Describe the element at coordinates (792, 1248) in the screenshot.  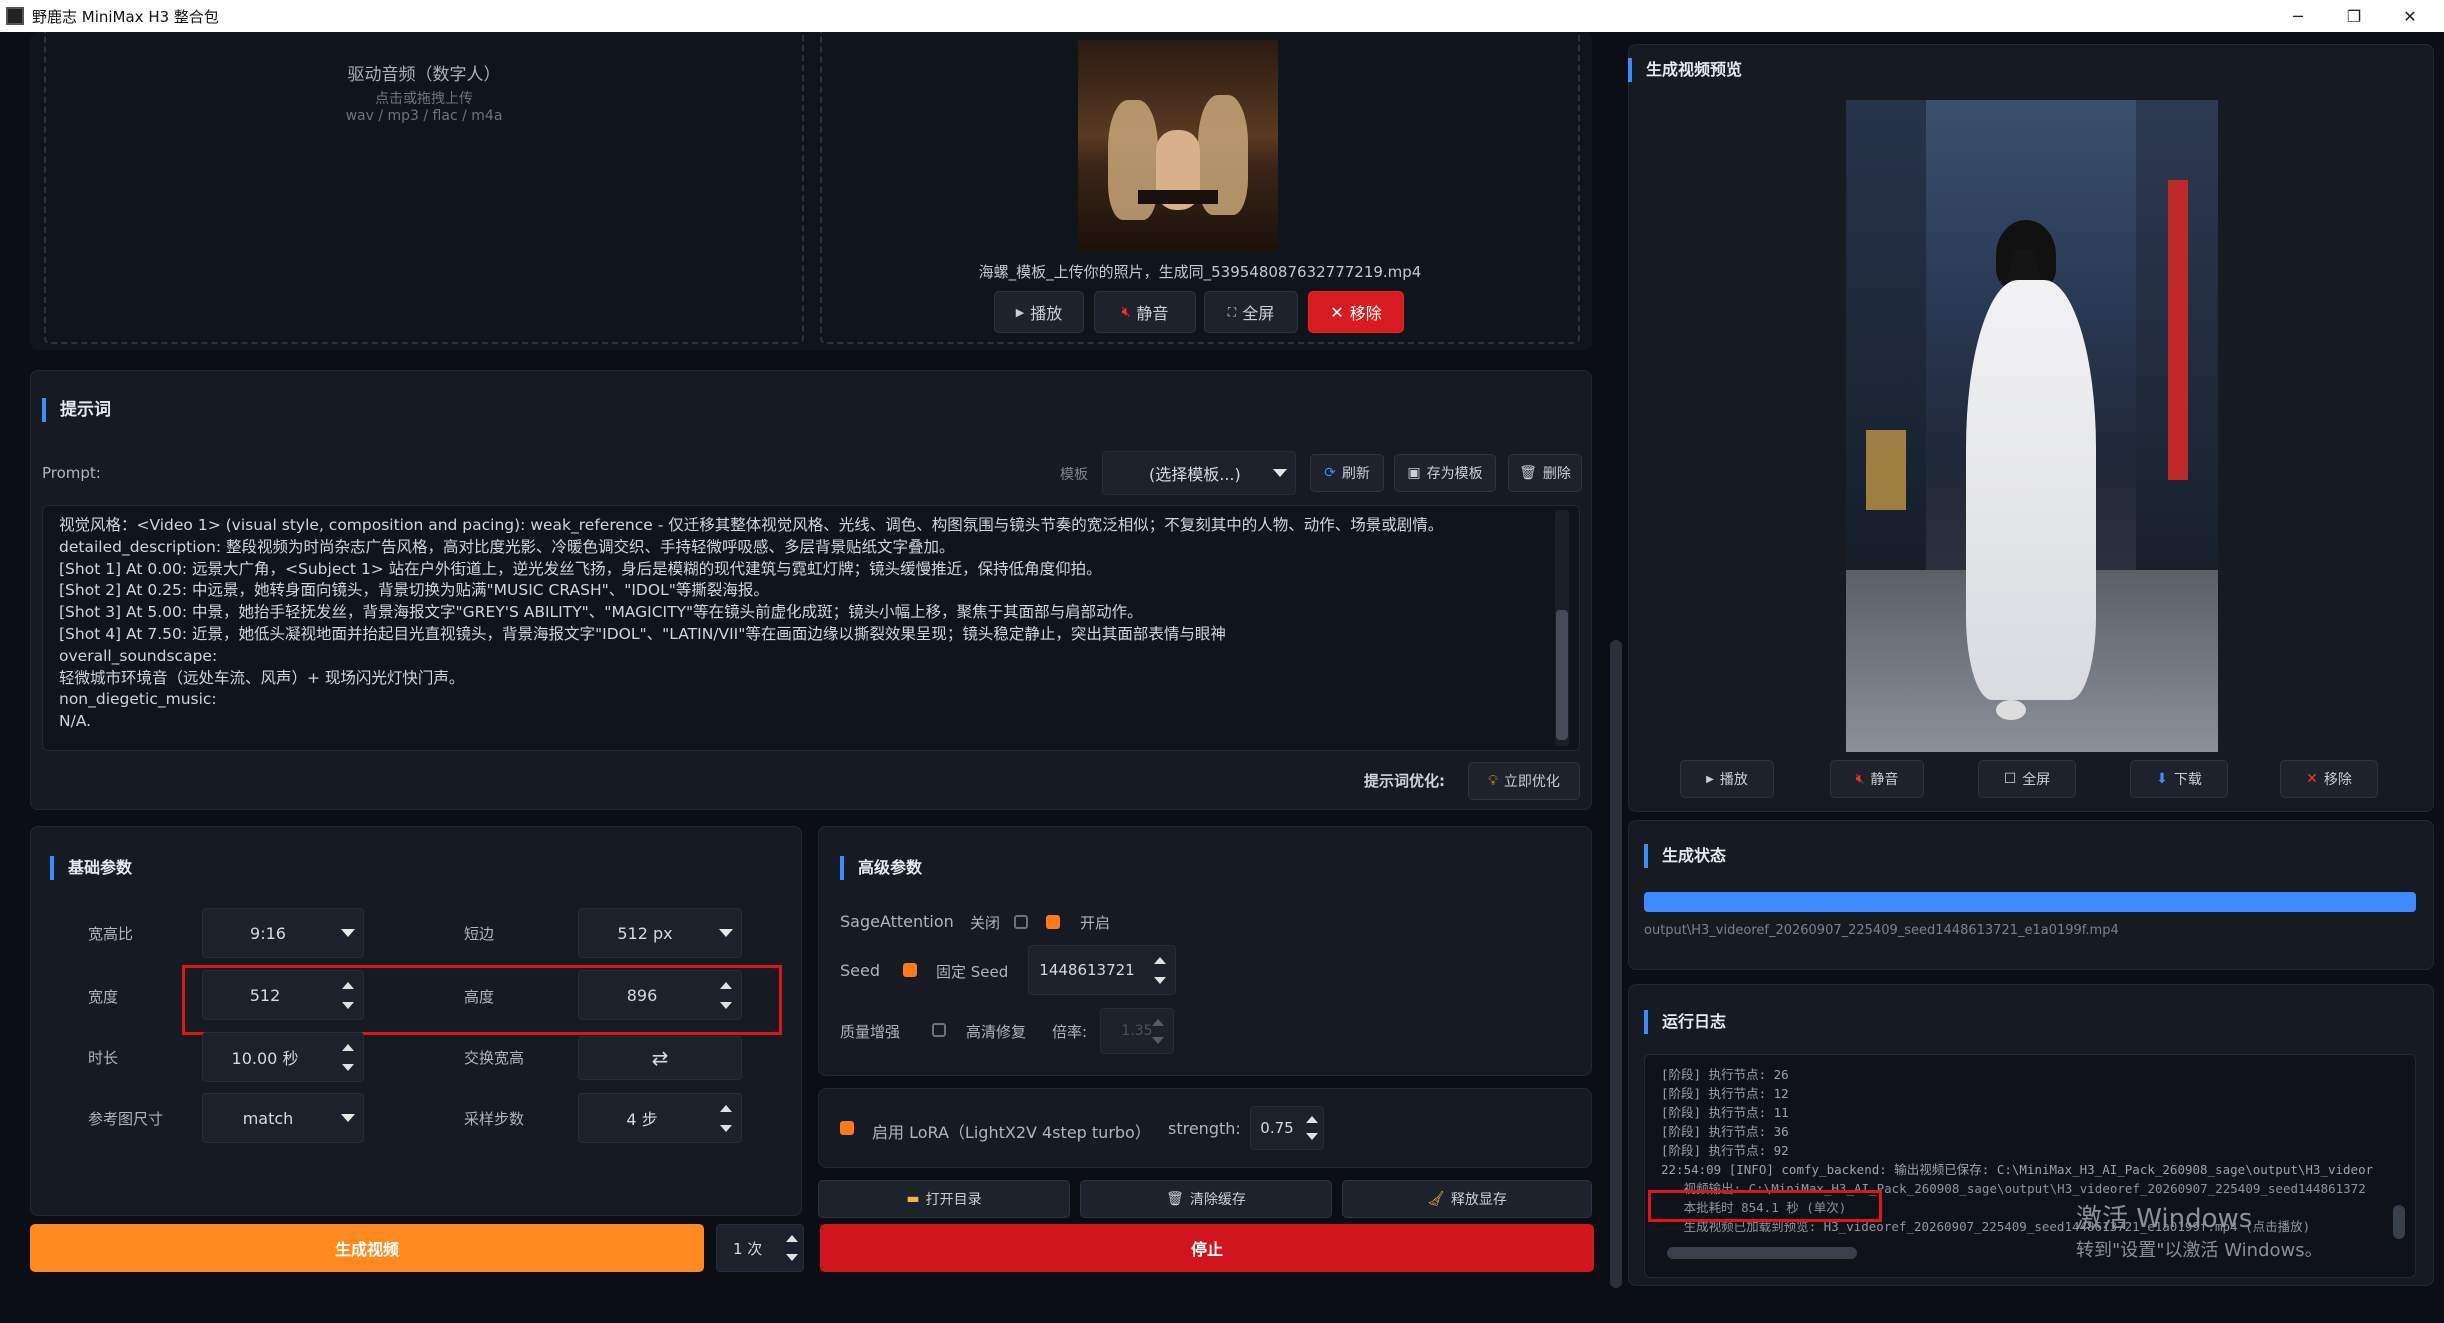
I see `count-stepper` at that location.